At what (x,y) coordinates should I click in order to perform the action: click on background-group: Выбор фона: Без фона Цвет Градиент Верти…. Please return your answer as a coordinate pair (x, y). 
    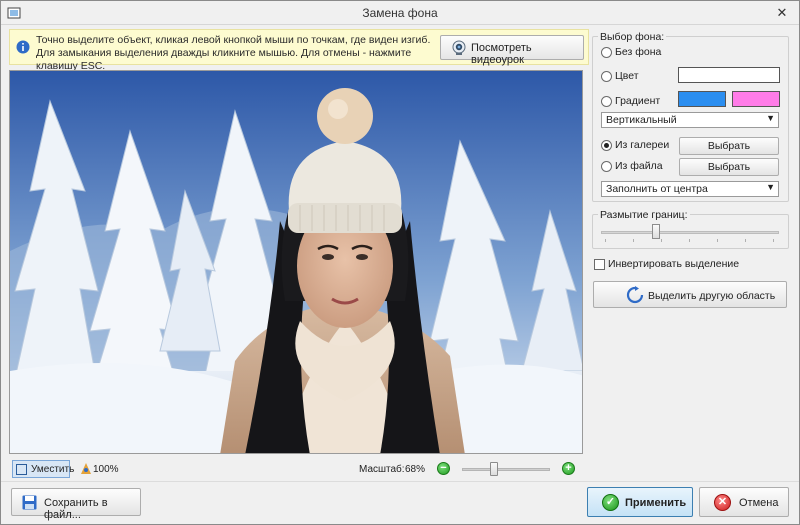
    Looking at the image, I should click on (690, 116).